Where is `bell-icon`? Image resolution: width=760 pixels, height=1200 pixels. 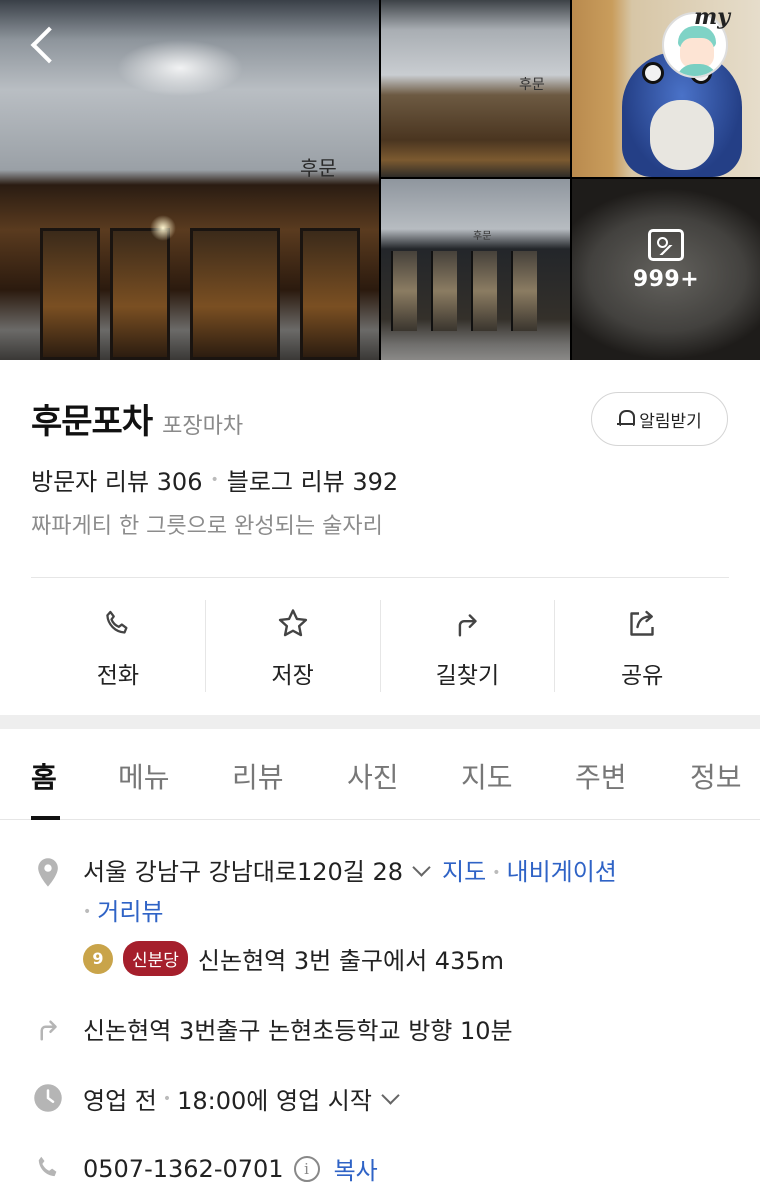
bell-icon is located at coordinates (626, 419).